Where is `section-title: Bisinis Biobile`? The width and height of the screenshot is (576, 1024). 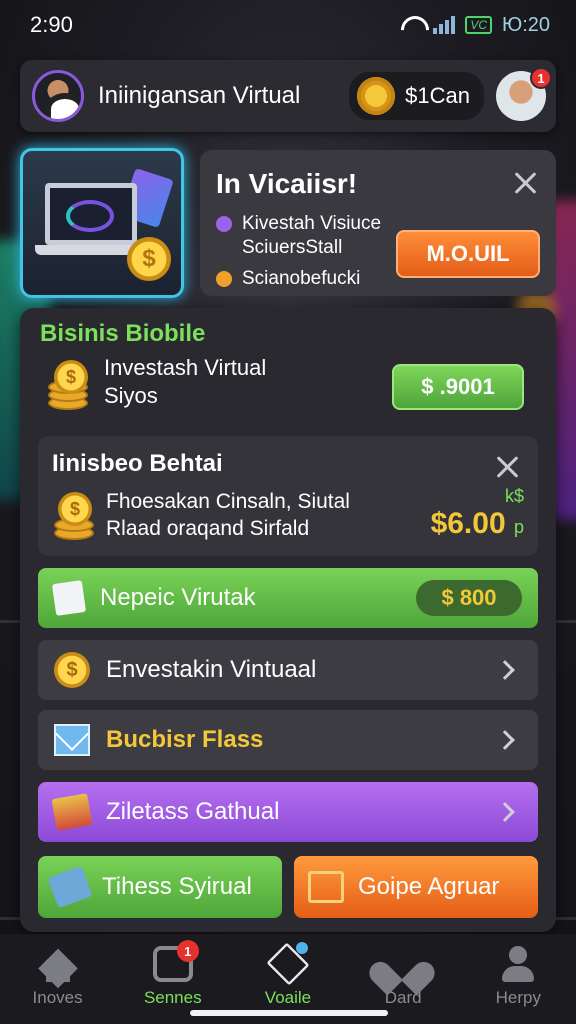
section-title: Bisinis Biobile is located at coordinates (123, 333).